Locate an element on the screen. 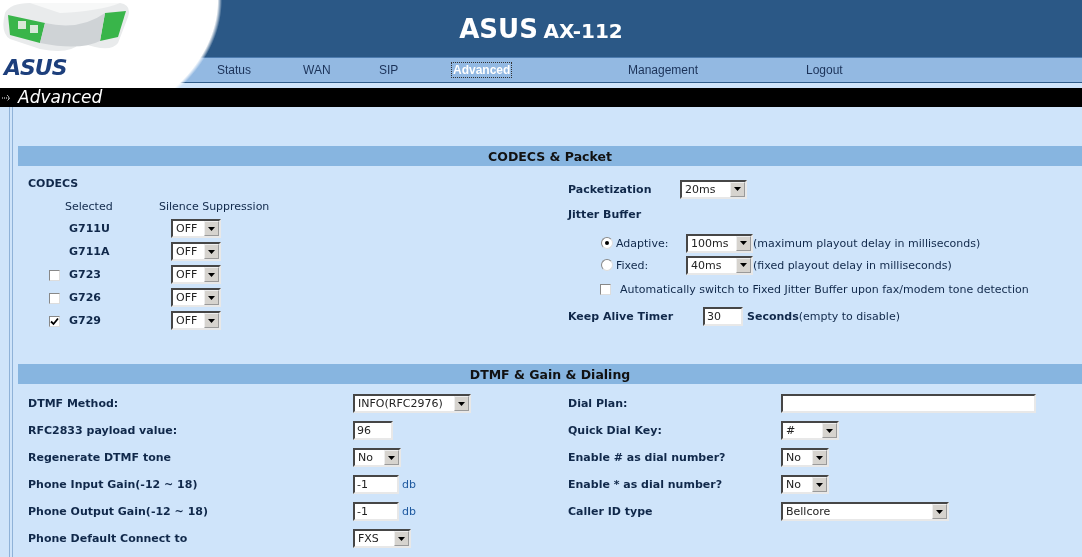 The height and width of the screenshot is (557, 1082). codec-name: G711U is located at coordinates (90, 228).